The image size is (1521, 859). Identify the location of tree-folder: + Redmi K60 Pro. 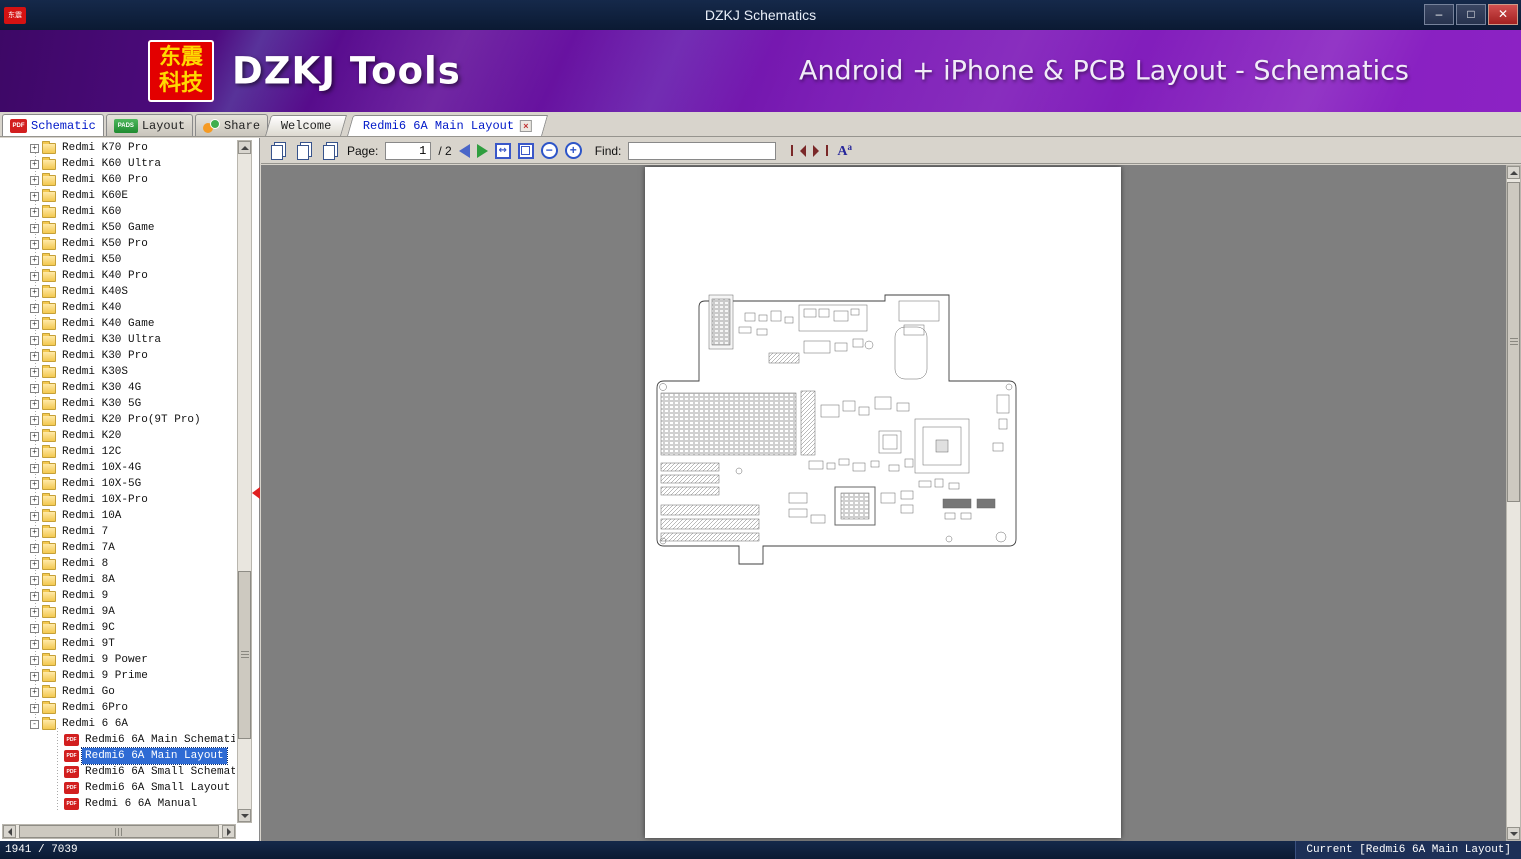
(117, 180).